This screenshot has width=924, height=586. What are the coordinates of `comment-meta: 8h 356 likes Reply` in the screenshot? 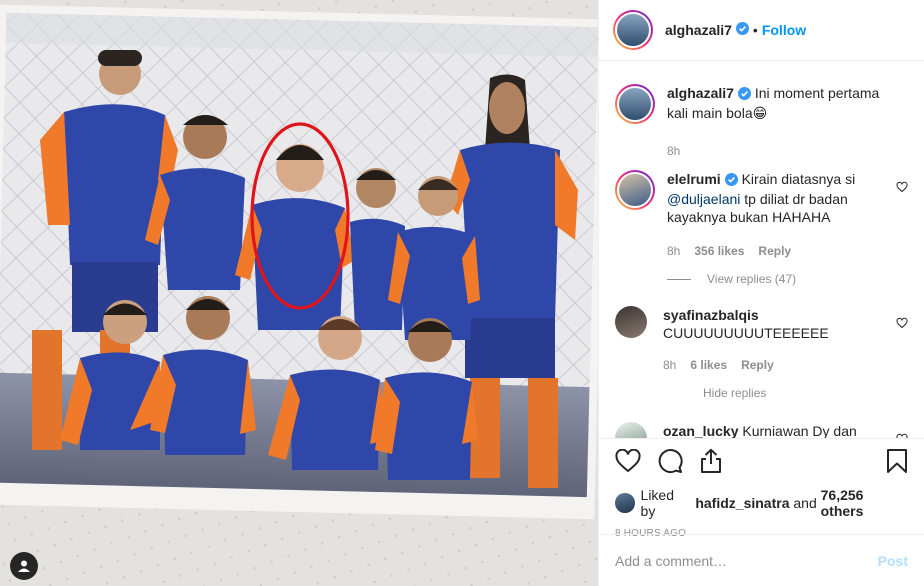 It's located at (774, 251).